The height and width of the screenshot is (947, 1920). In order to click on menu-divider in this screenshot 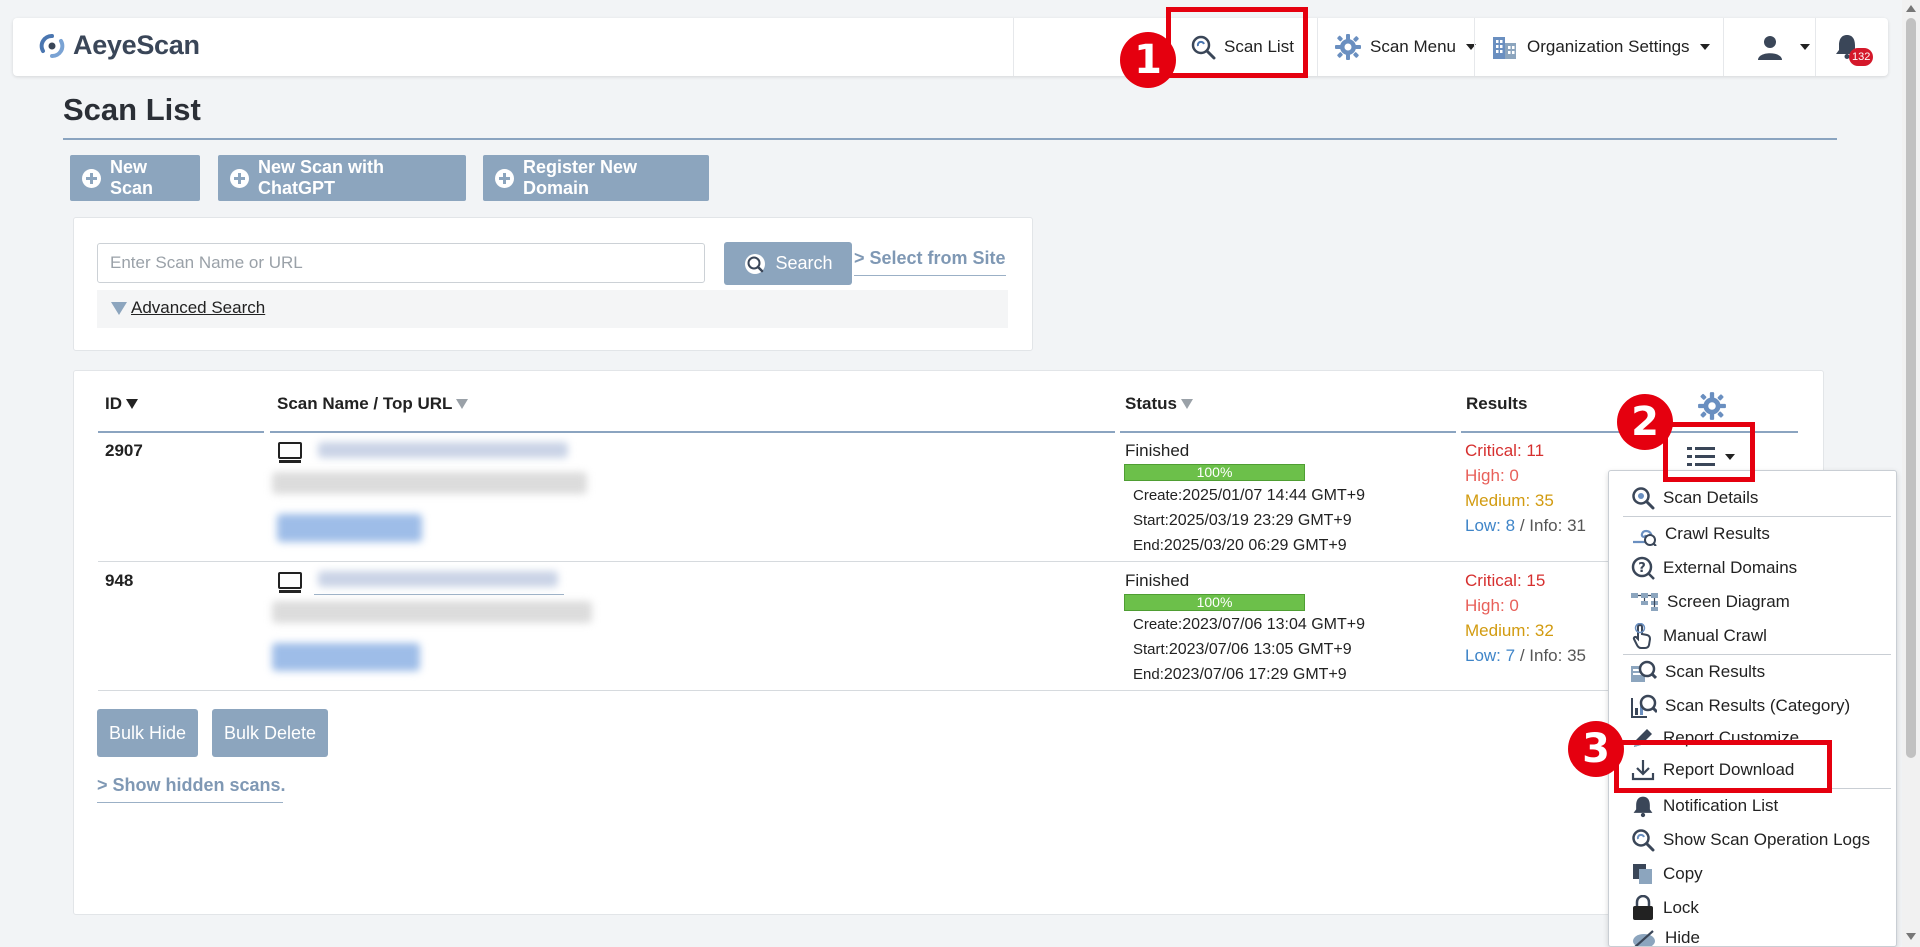, I will do `click(1757, 516)`.